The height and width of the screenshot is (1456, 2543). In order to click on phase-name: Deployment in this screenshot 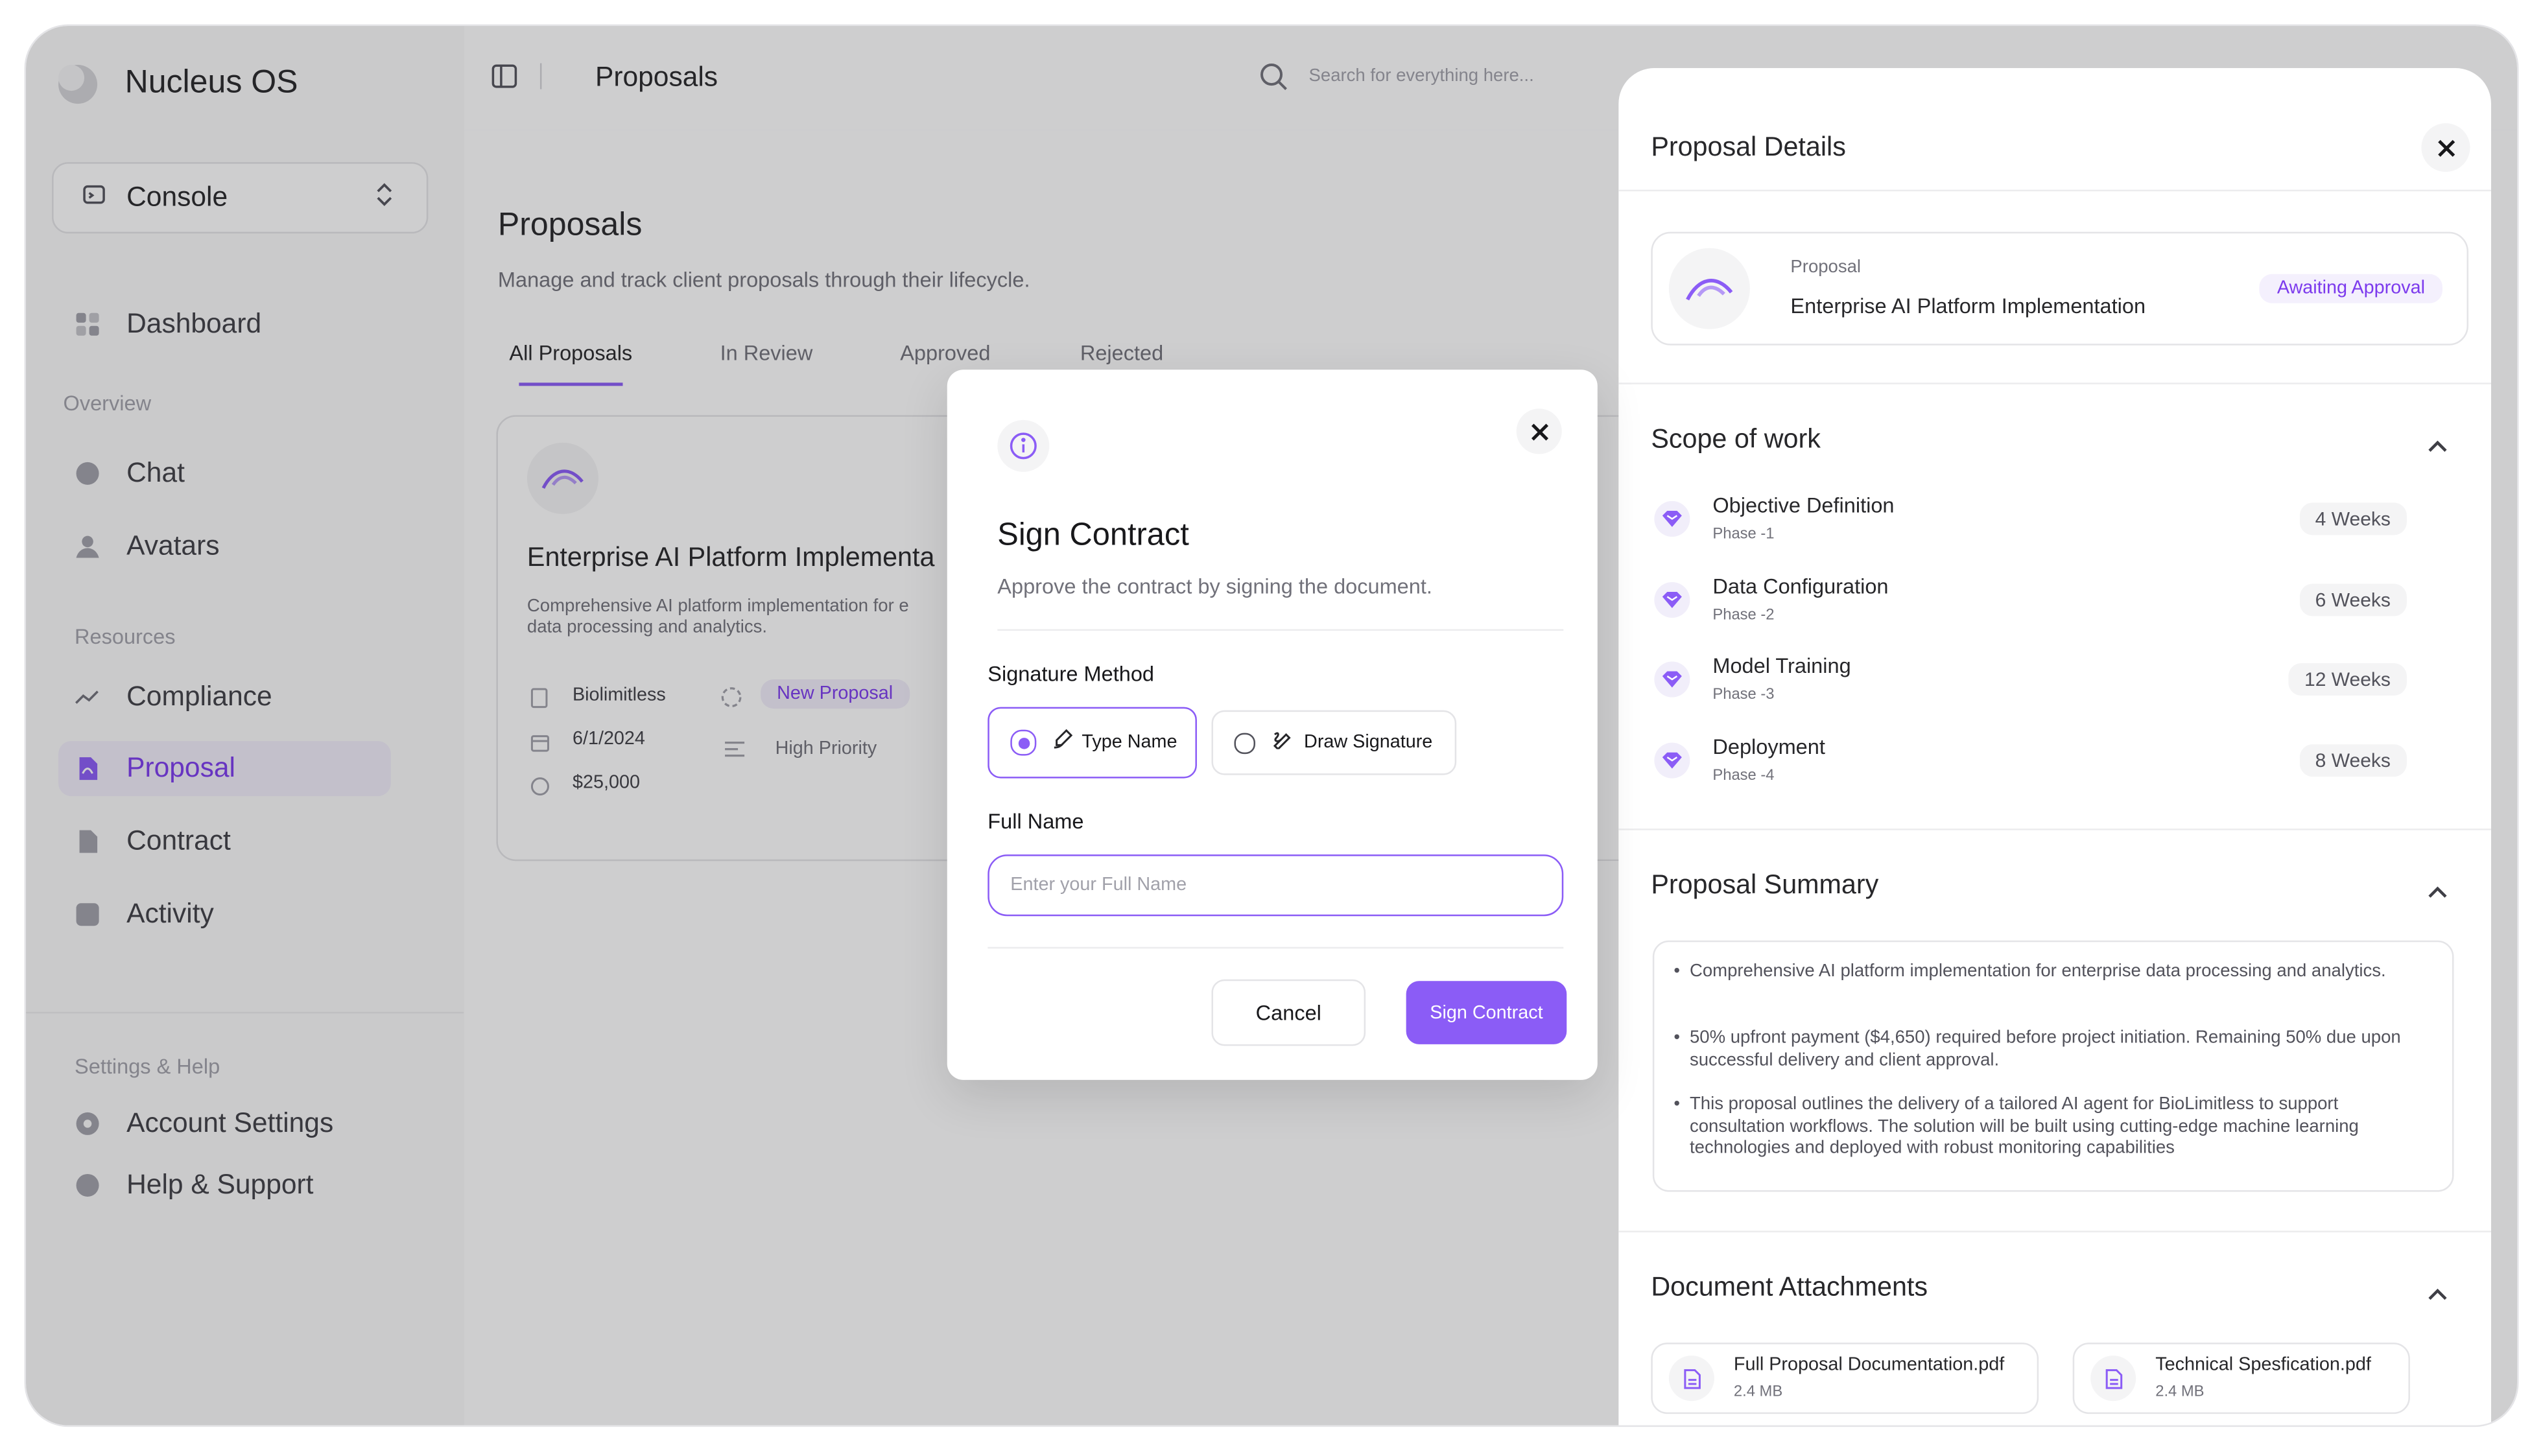, I will do `click(1768, 747)`.